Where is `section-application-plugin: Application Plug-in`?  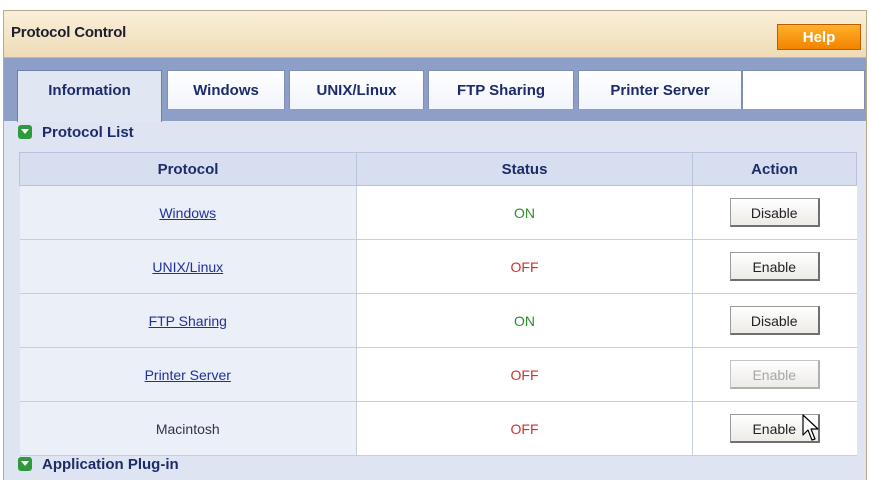 section-application-plugin: Application Plug-in is located at coordinates (435, 464).